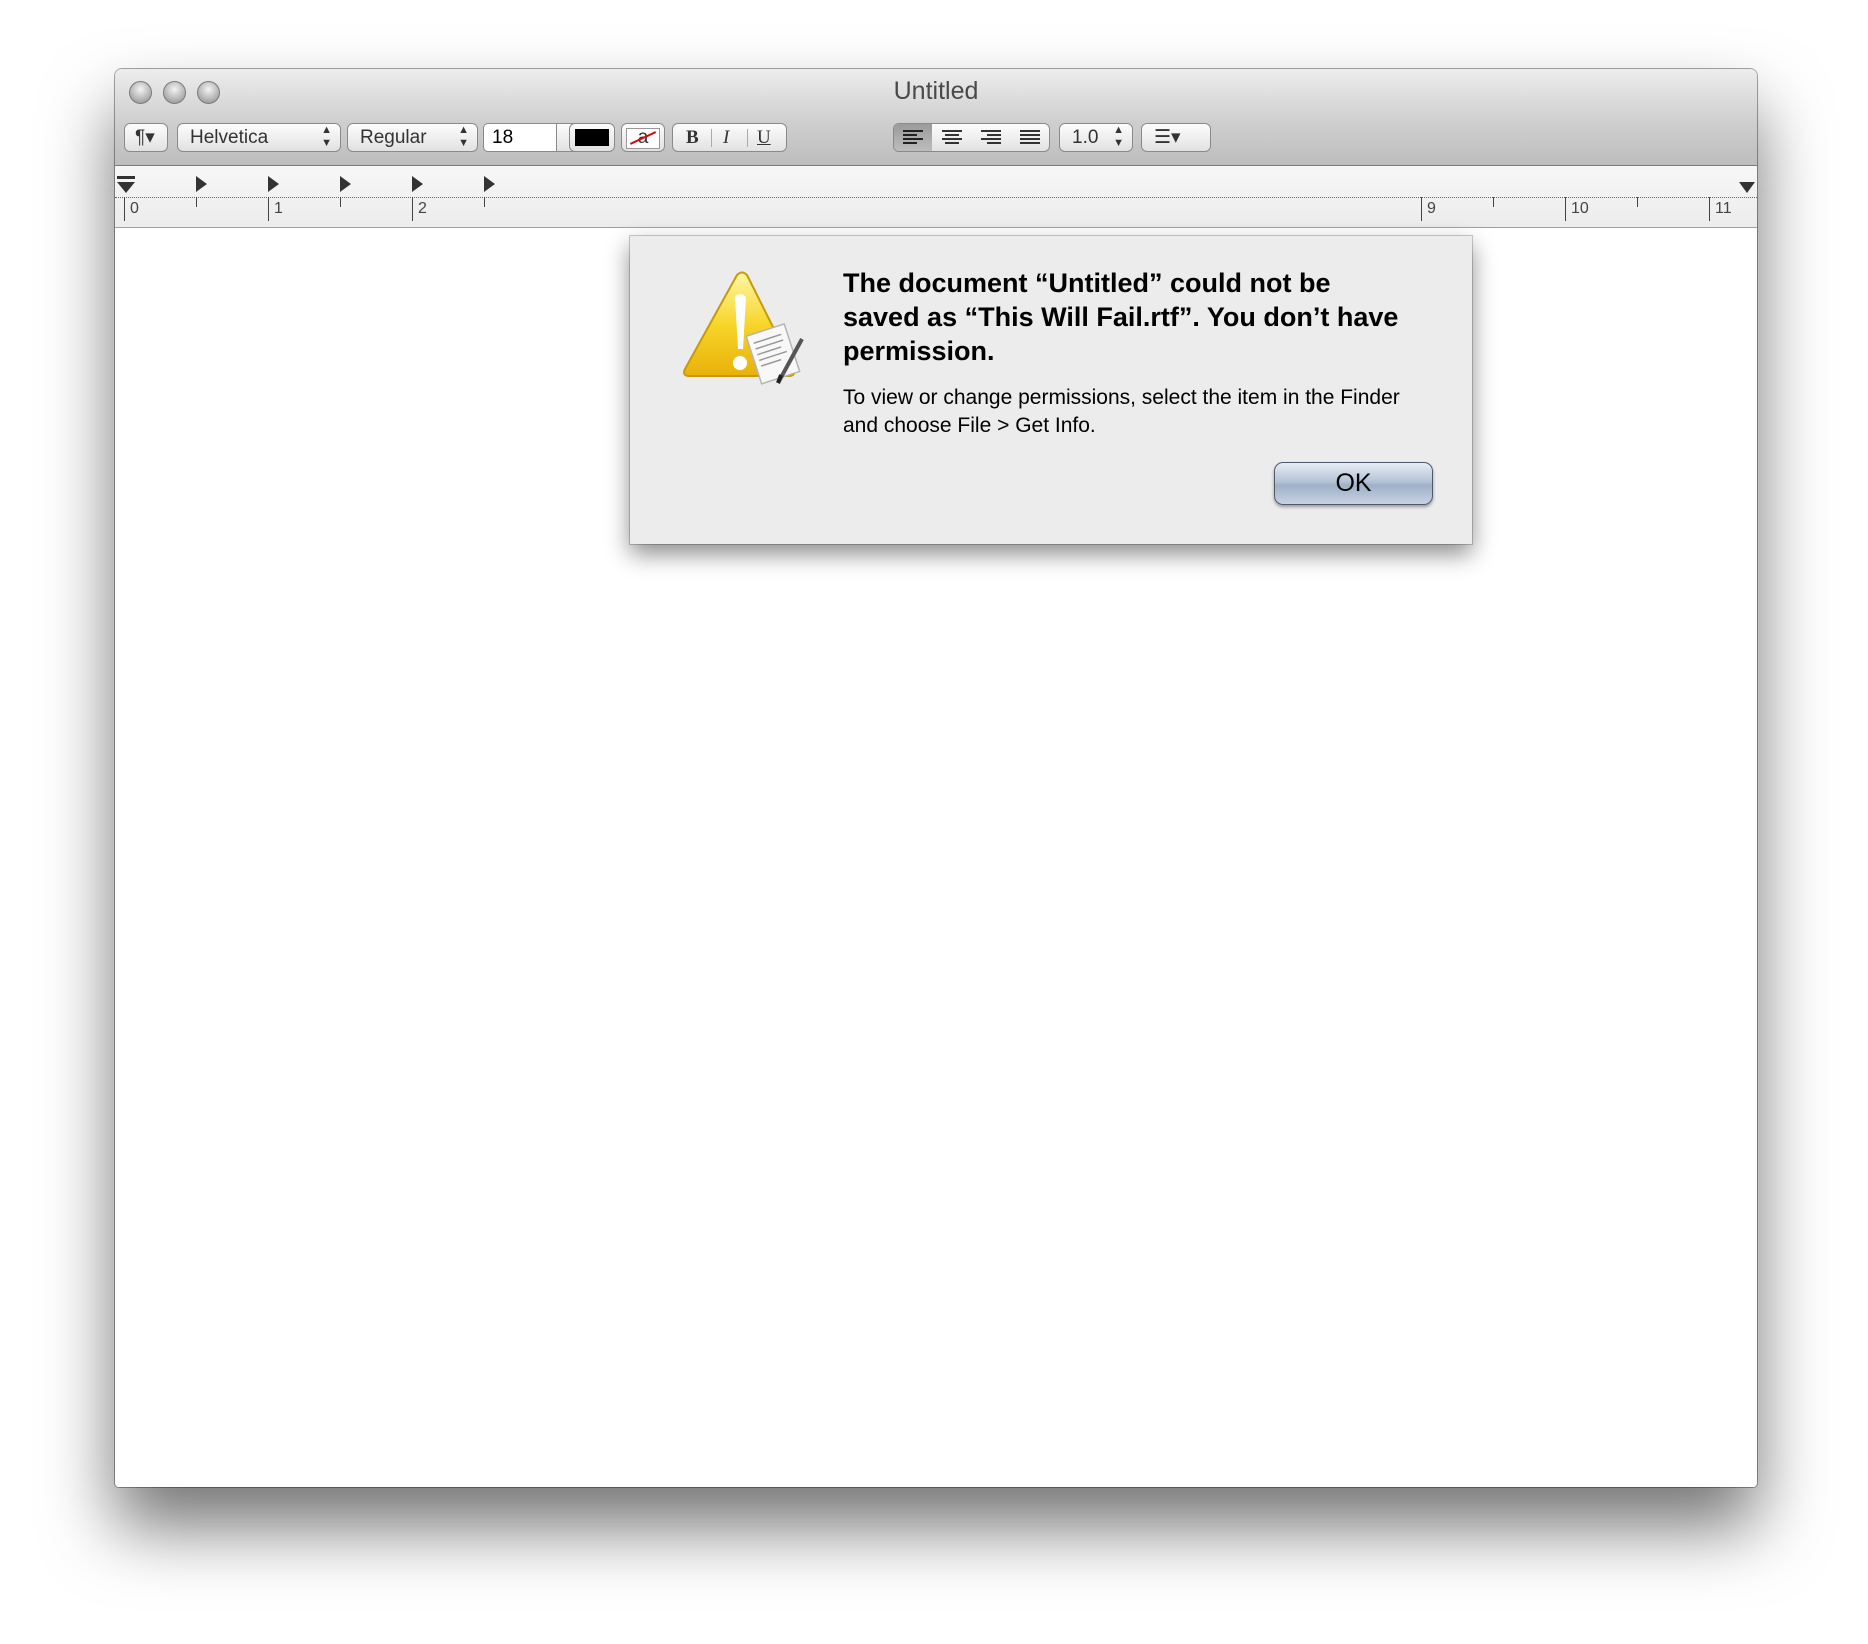 The width and height of the screenshot is (1868, 1644). Describe the element at coordinates (729, 137) in the screenshot. I see `style-buttons-group: B I U` at that location.